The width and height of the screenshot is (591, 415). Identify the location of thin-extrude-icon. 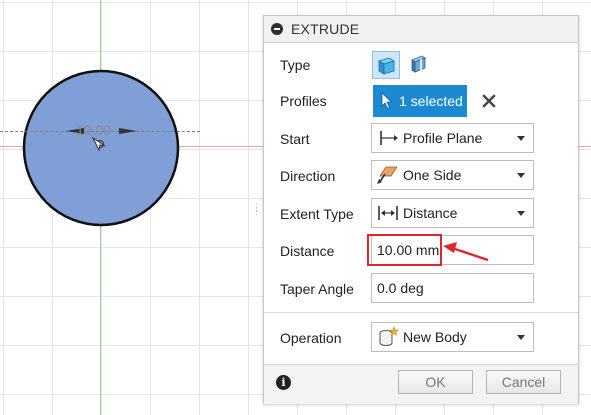
(418, 64).